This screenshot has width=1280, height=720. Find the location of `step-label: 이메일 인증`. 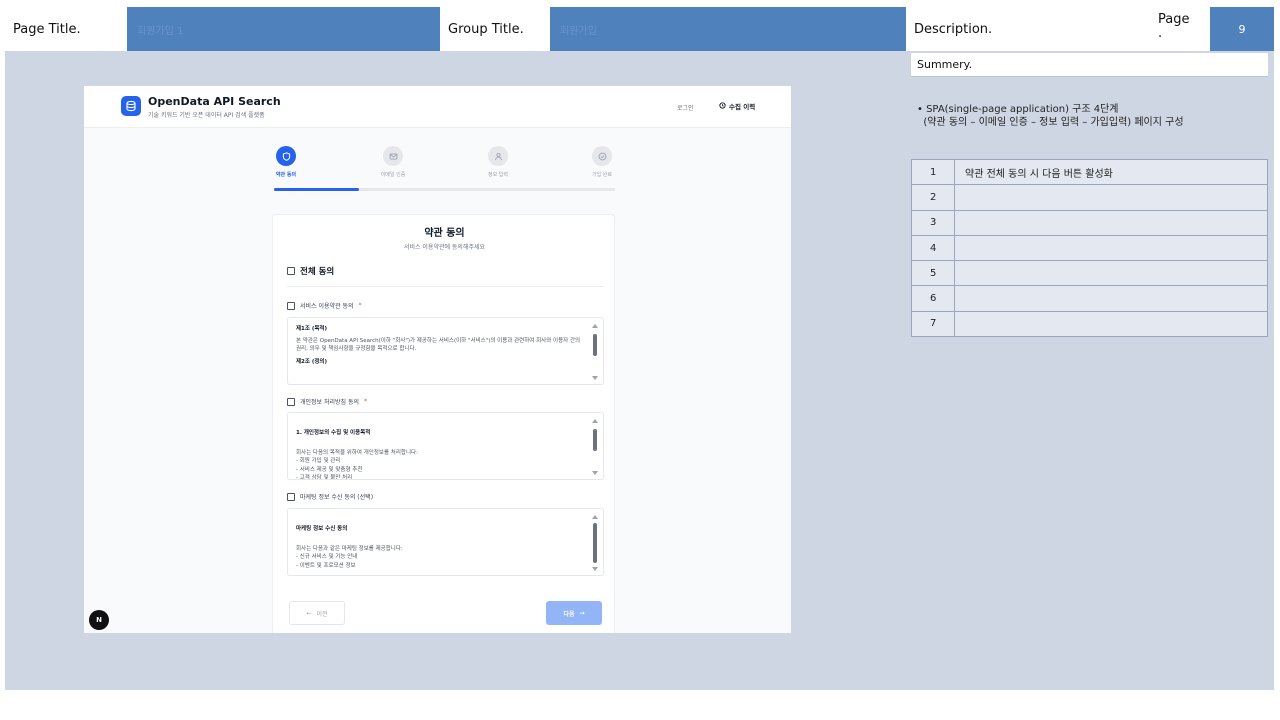

step-label: 이메일 인증 is located at coordinates (393, 175).